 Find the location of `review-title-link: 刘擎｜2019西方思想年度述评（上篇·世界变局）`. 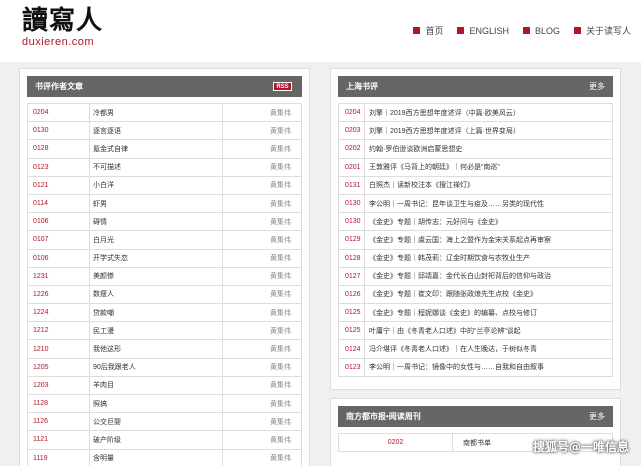

review-title-link: 刘擎｜2019西方思想年度述评（上篇·世界变局） is located at coordinates (488, 131).